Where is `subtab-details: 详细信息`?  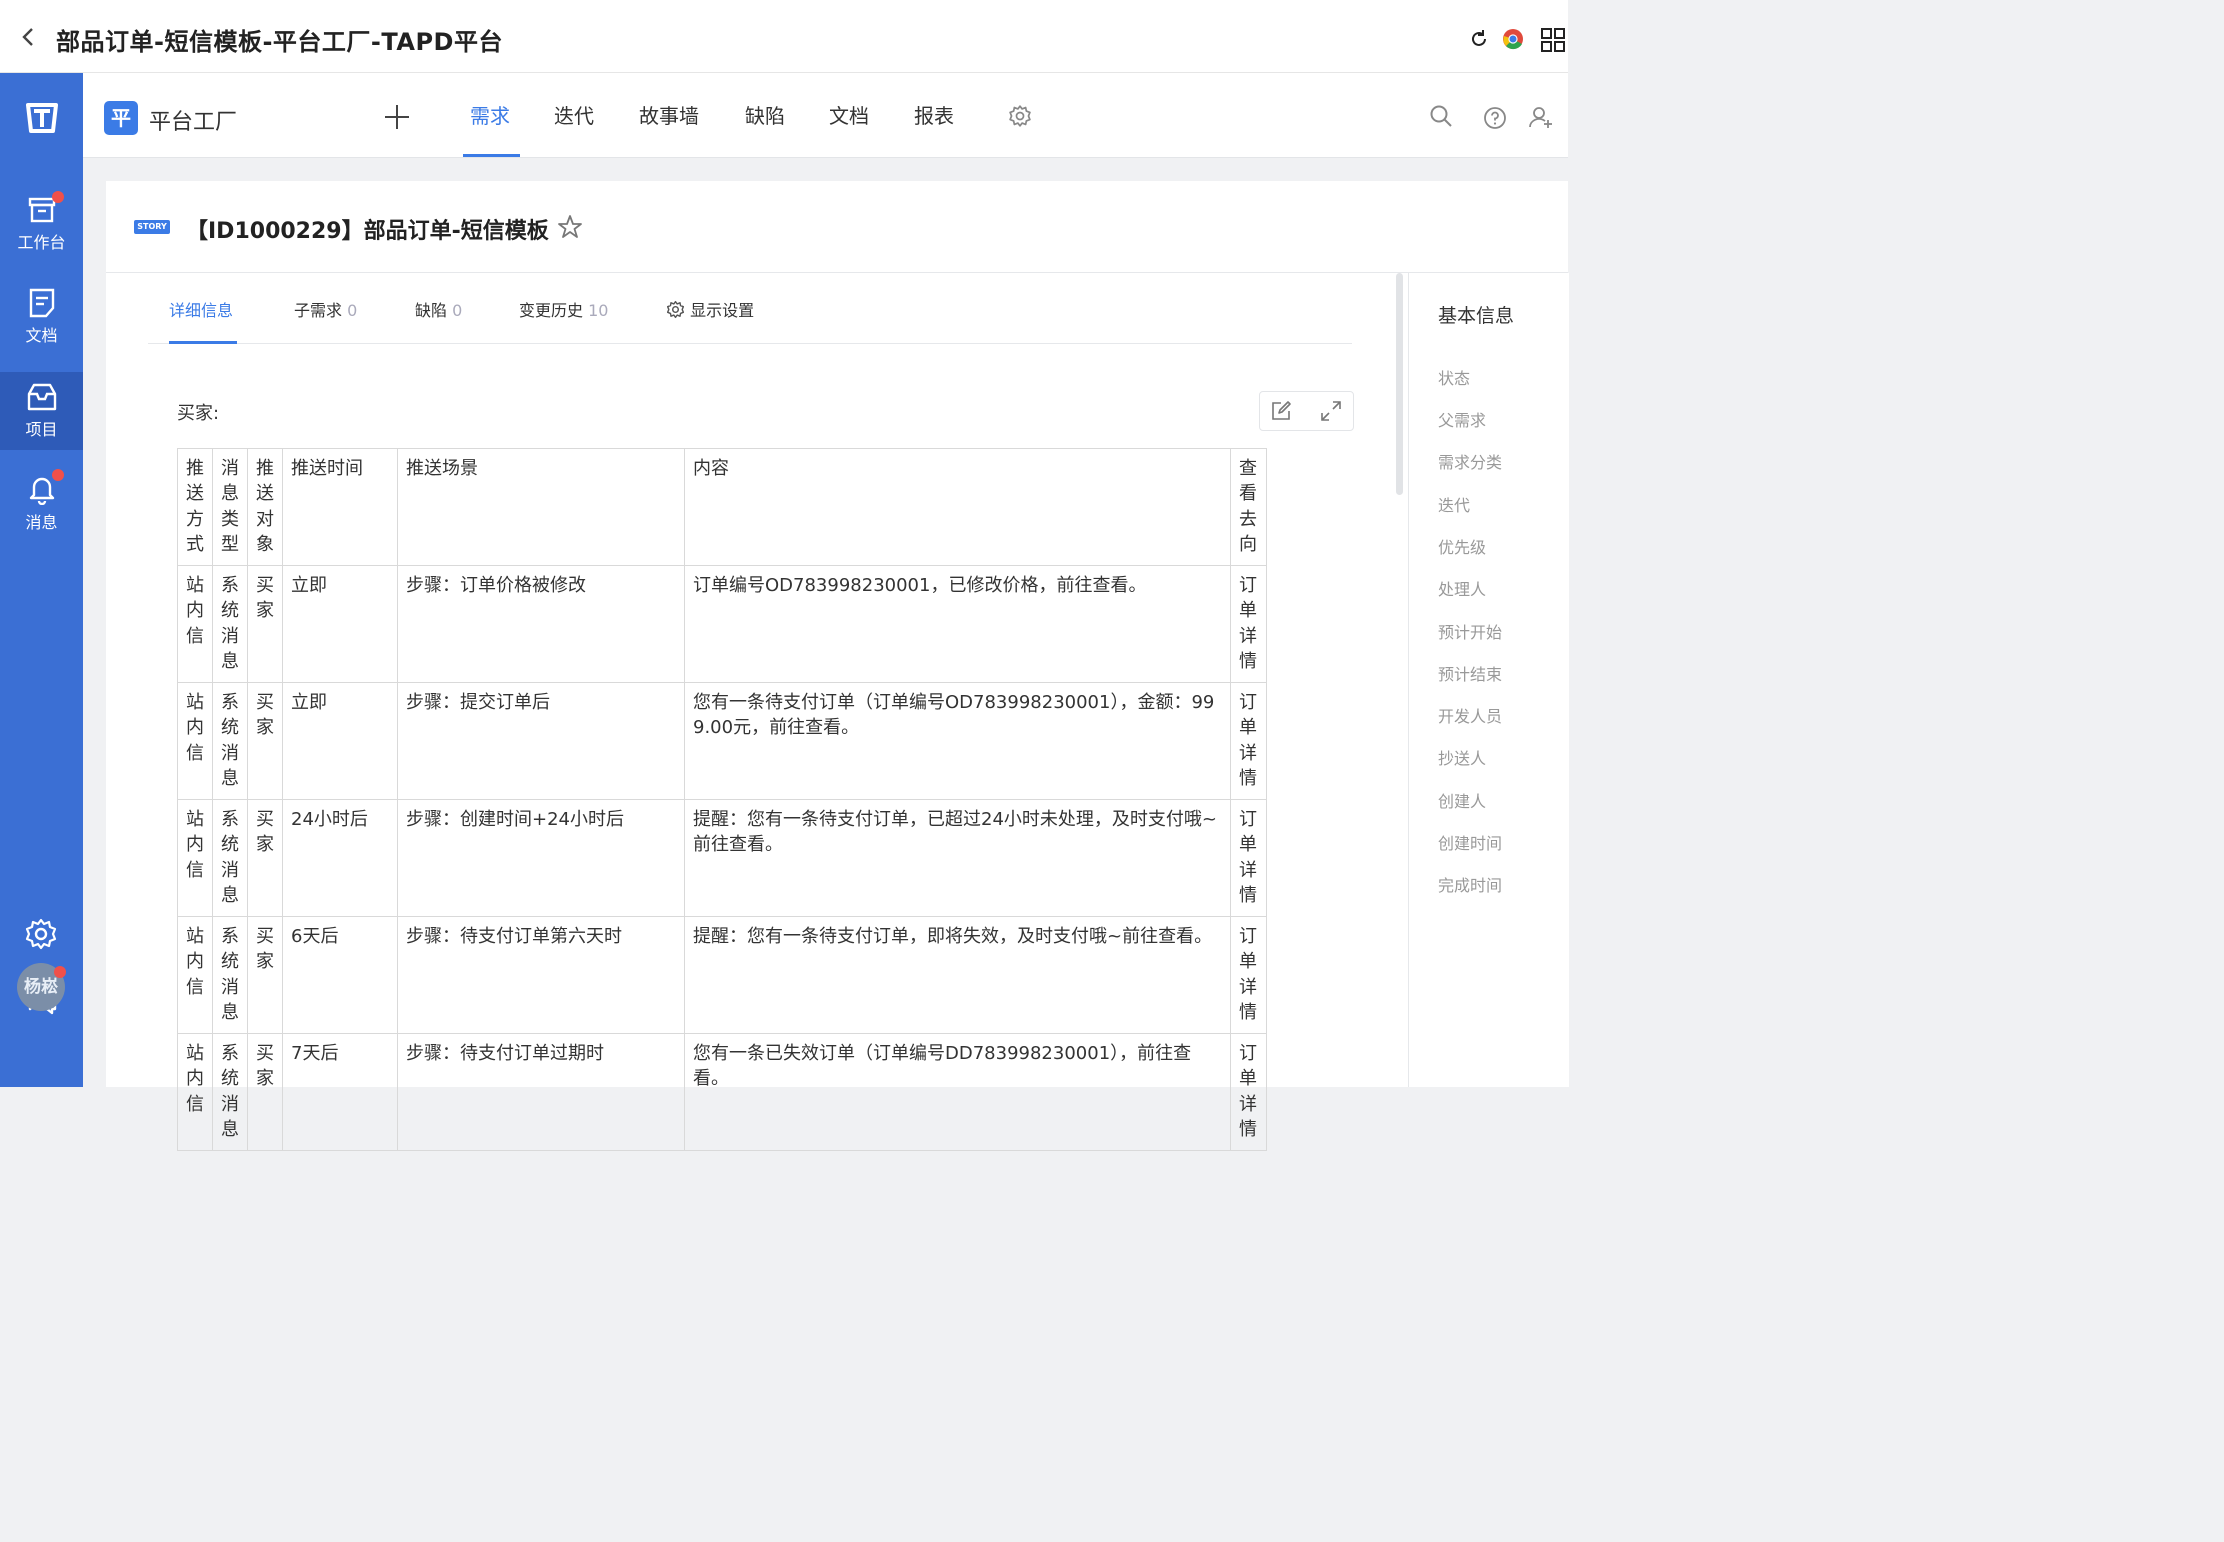
subtab-details: 详细信息 is located at coordinates (201, 309).